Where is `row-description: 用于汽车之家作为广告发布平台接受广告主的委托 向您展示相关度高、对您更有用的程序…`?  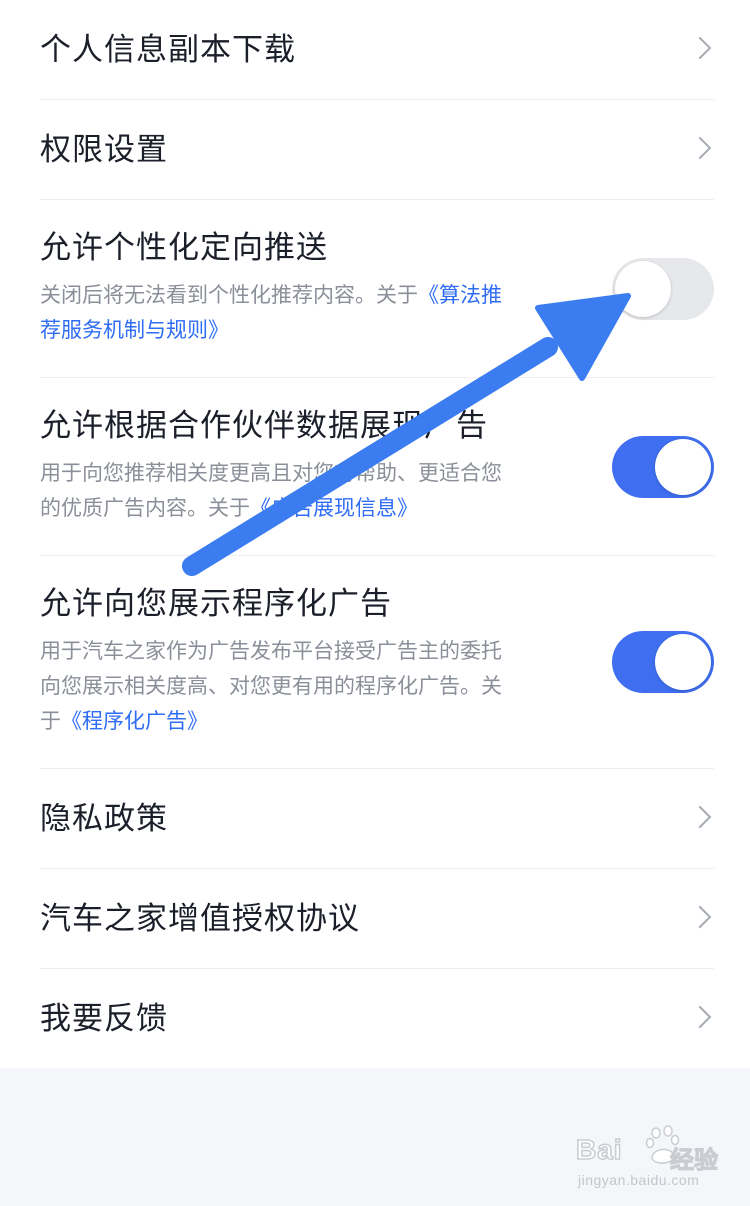
row-description: 用于汽车之家作为广告发布平台接受广告主的委托 向您展示相关度高、对您更有用的程序… is located at coordinates (310, 686).